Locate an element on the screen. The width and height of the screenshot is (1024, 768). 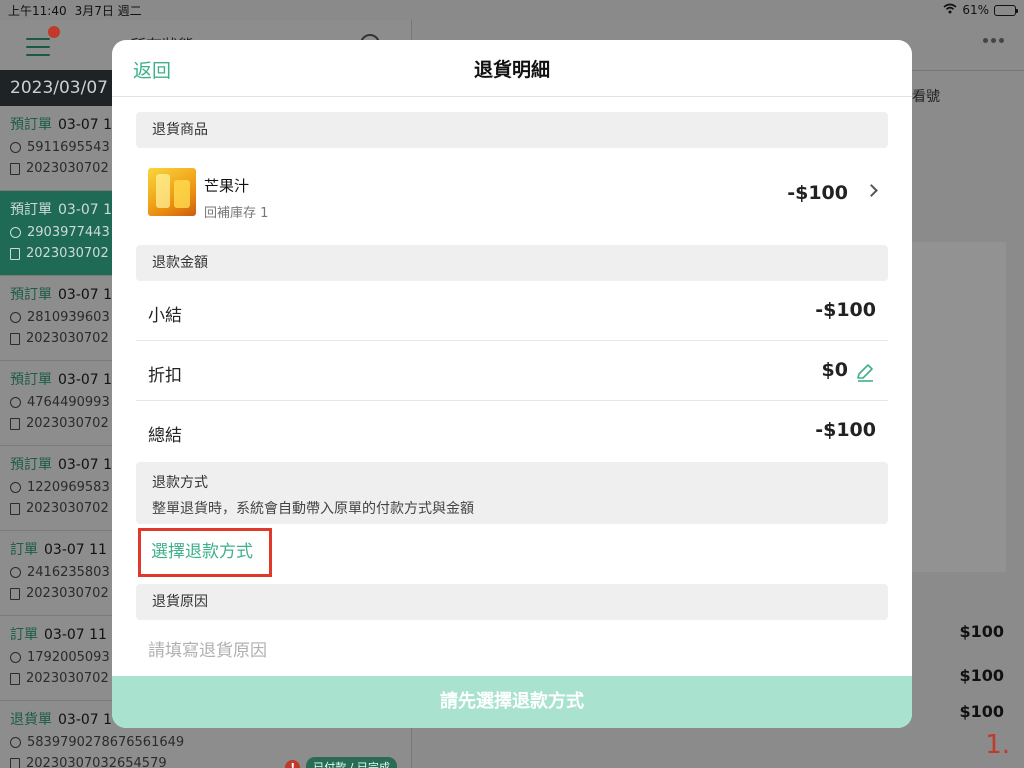
discount-label: 折扣 is located at coordinates (165, 376).